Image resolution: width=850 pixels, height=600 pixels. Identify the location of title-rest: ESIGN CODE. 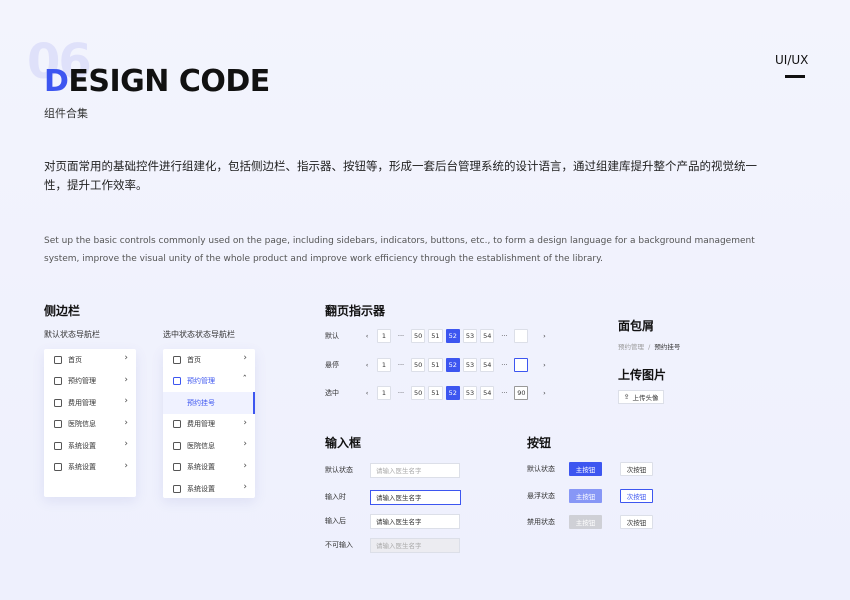
(169, 81).